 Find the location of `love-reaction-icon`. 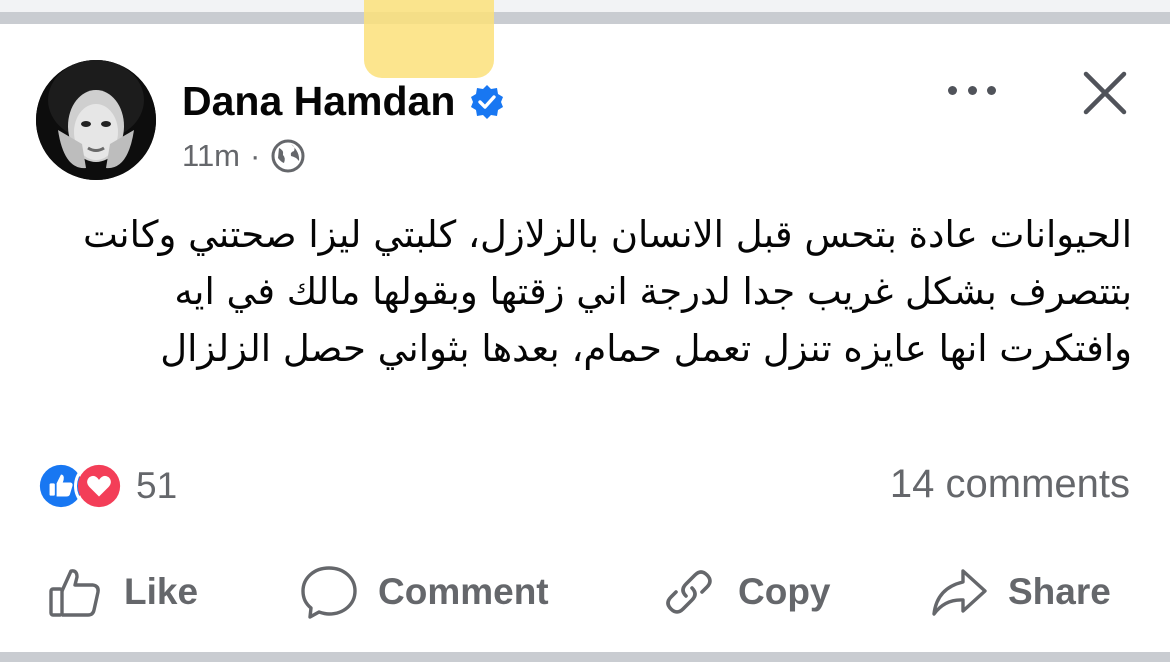

love-reaction-icon is located at coordinates (99, 486).